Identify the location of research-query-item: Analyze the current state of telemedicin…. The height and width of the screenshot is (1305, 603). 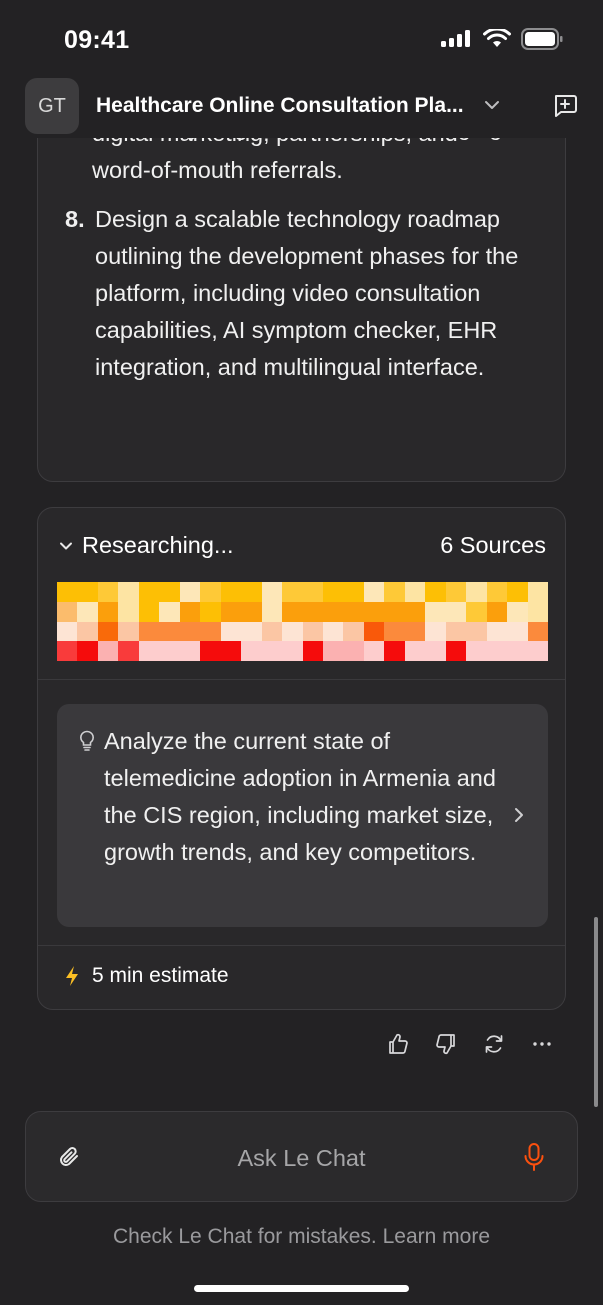
(302, 815).